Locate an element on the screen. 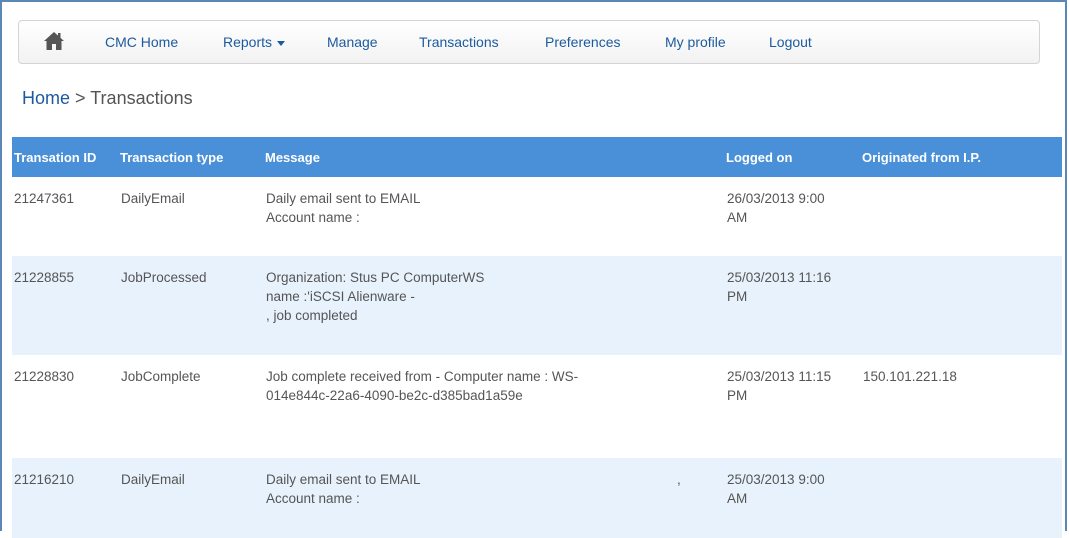 The image size is (1069, 538). cell-transaction-type: JobComplete is located at coordinates (161, 376).